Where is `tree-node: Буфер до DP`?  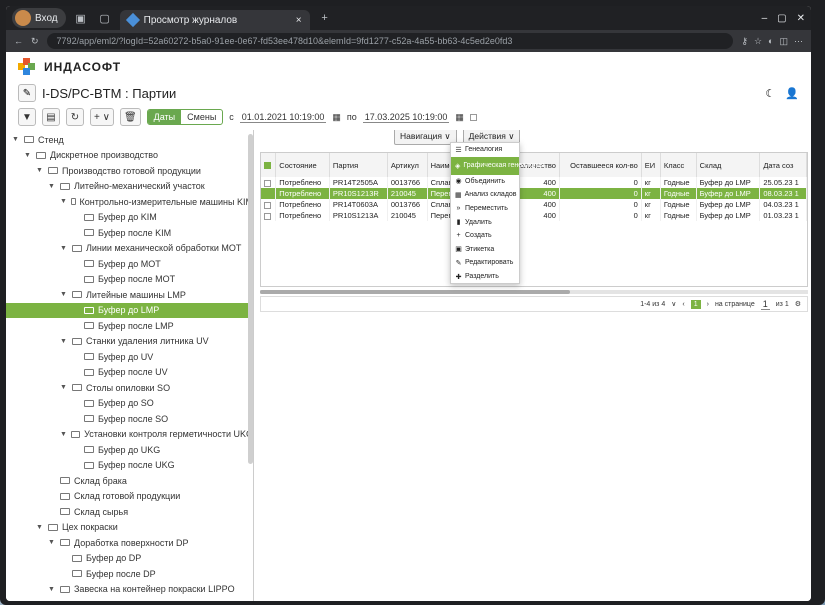 tree-node: Буфер до DP is located at coordinates (129, 559).